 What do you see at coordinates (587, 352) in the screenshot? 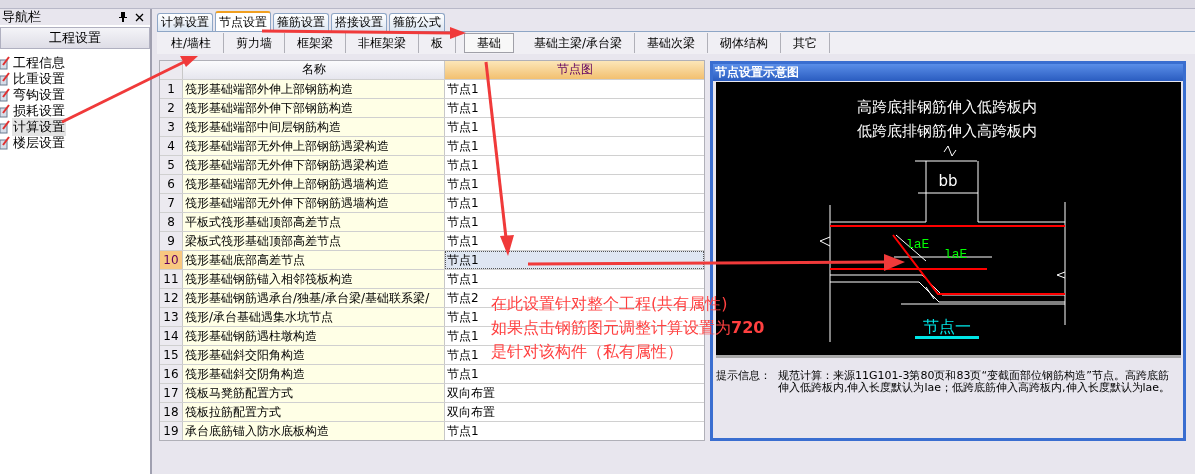
I see `annotation-text: 是针对该构件（私有属性）` at bounding box center [587, 352].